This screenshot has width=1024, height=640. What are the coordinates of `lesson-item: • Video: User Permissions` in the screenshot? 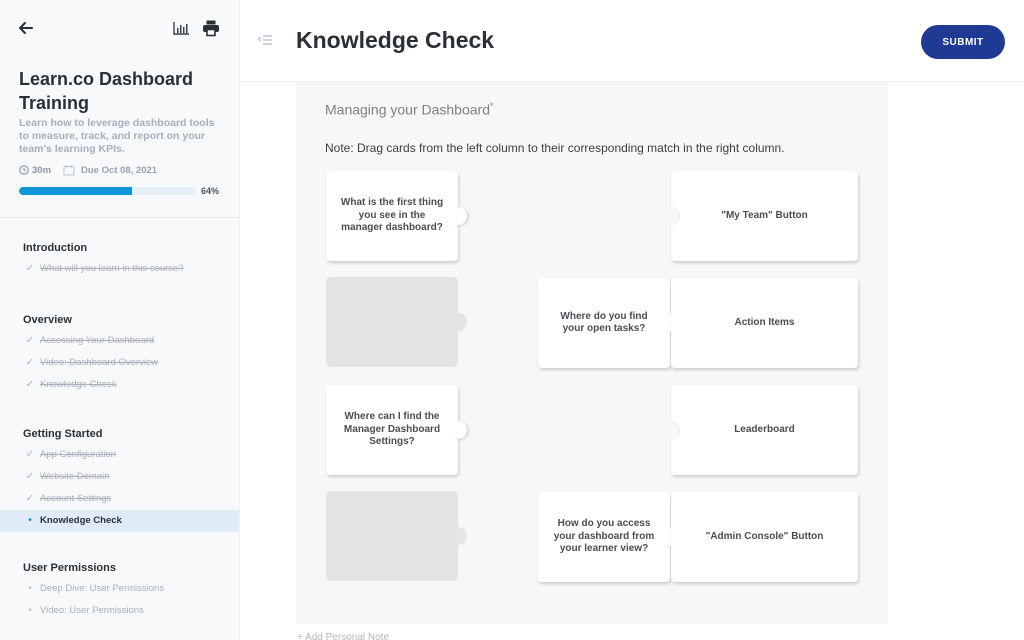 It's located at (119, 611).